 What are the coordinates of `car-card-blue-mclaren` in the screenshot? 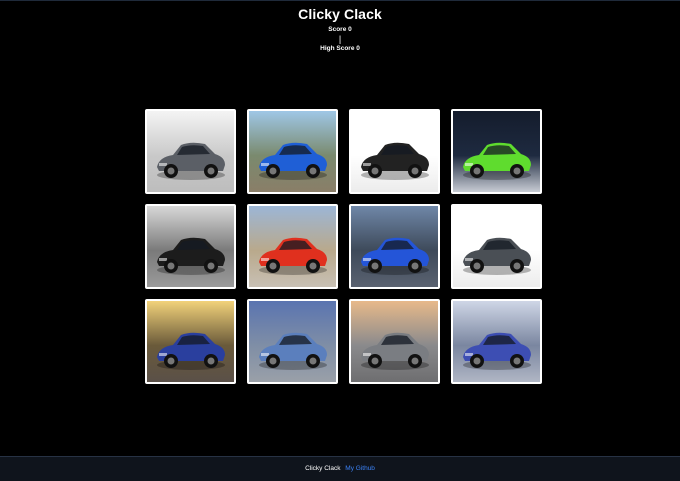 It's located at (496, 341).